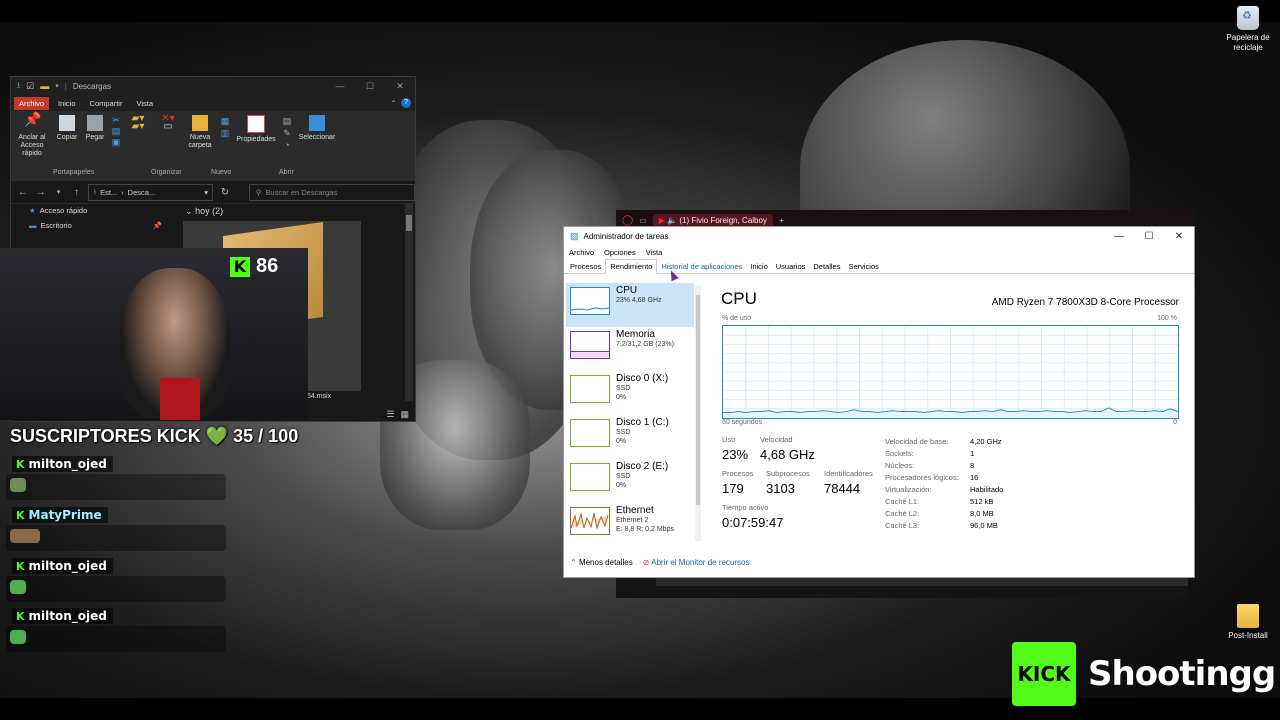  Describe the element at coordinates (630, 481) in the screenshot. I see `perf-item-disk2: Disco 2 (E:) SSD 0%` at that location.